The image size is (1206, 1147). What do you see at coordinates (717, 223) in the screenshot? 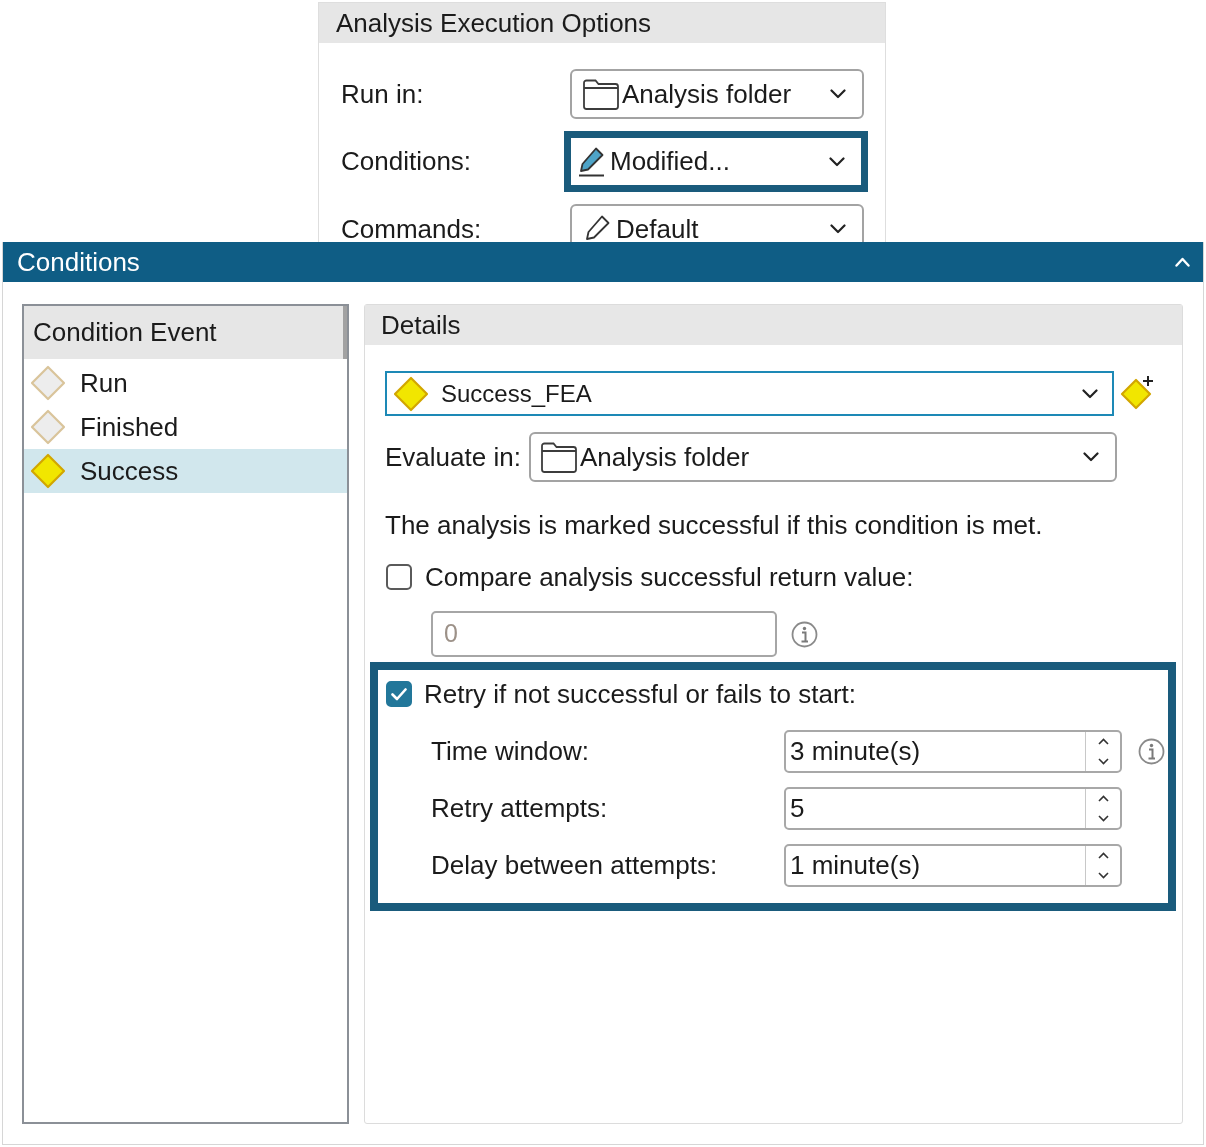
I see `dropdown: Default` at bounding box center [717, 223].